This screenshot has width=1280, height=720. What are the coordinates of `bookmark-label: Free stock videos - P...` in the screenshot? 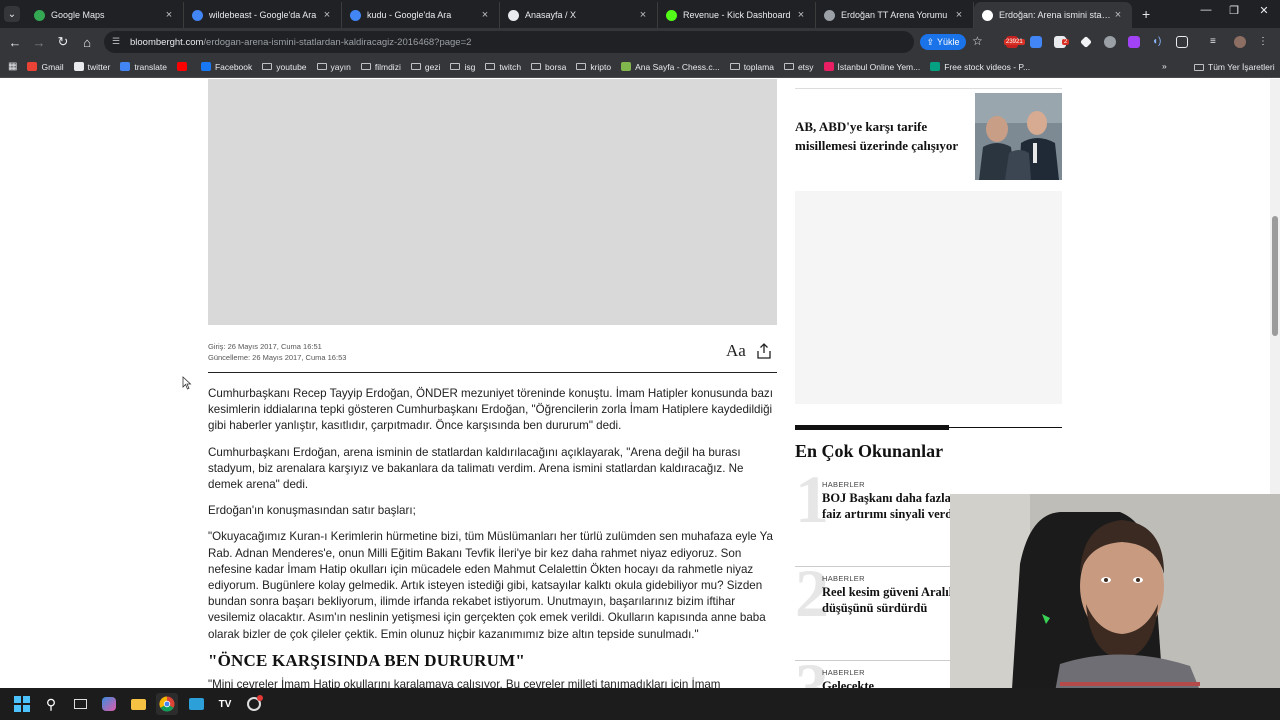 It's located at (987, 66).